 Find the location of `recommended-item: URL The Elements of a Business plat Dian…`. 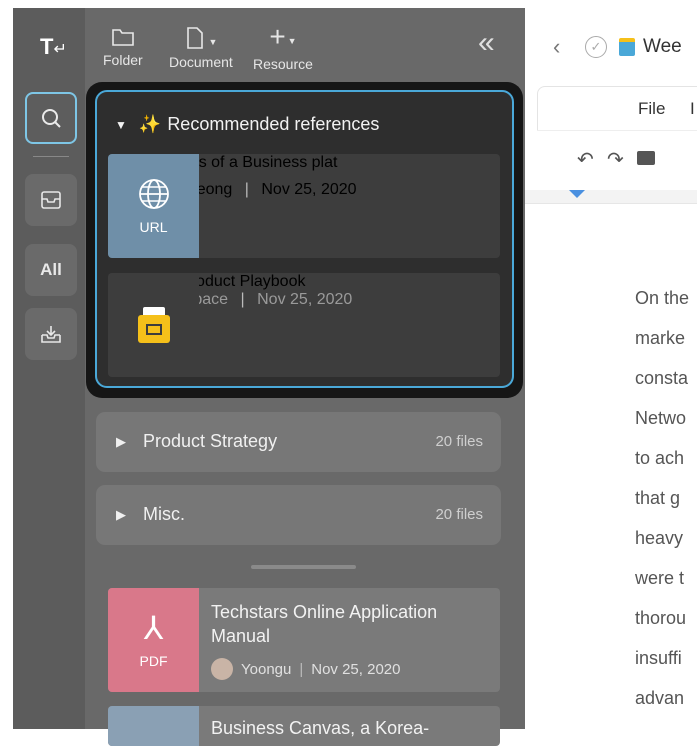

recommended-item: URL The Elements of a Business plat Dian… is located at coordinates (304, 206).